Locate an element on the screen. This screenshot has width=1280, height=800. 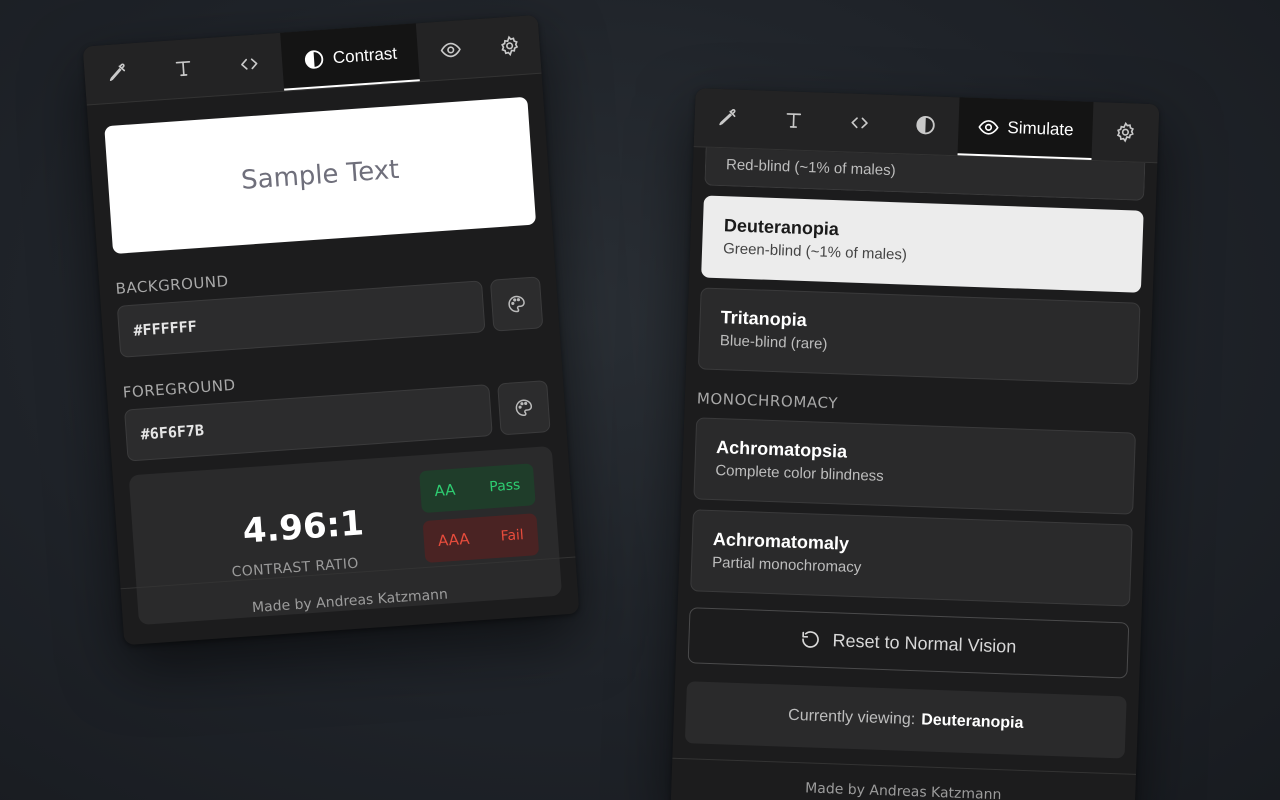
aa-result: Pass is located at coordinates (504, 486).